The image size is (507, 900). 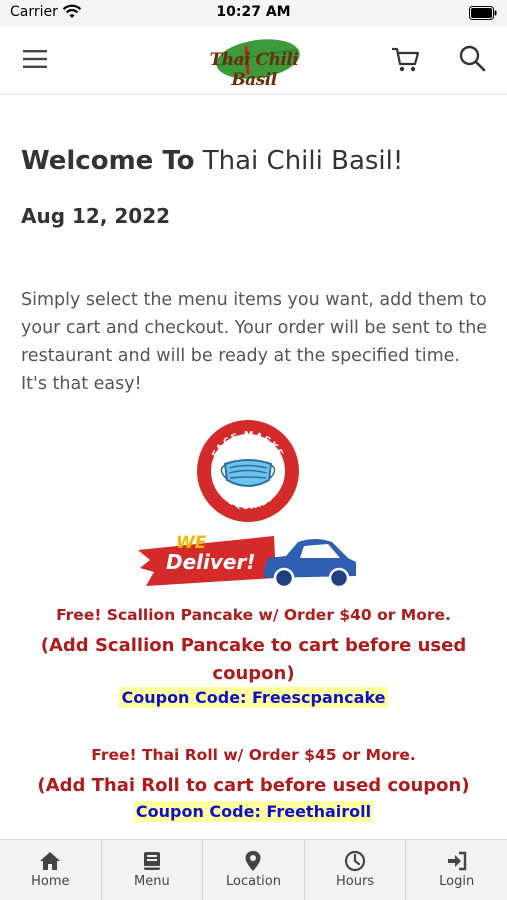 I want to click on promo-title-thai-roll: Free! Thai Roll w/ Order $45 or More., so click(x=253, y=755).